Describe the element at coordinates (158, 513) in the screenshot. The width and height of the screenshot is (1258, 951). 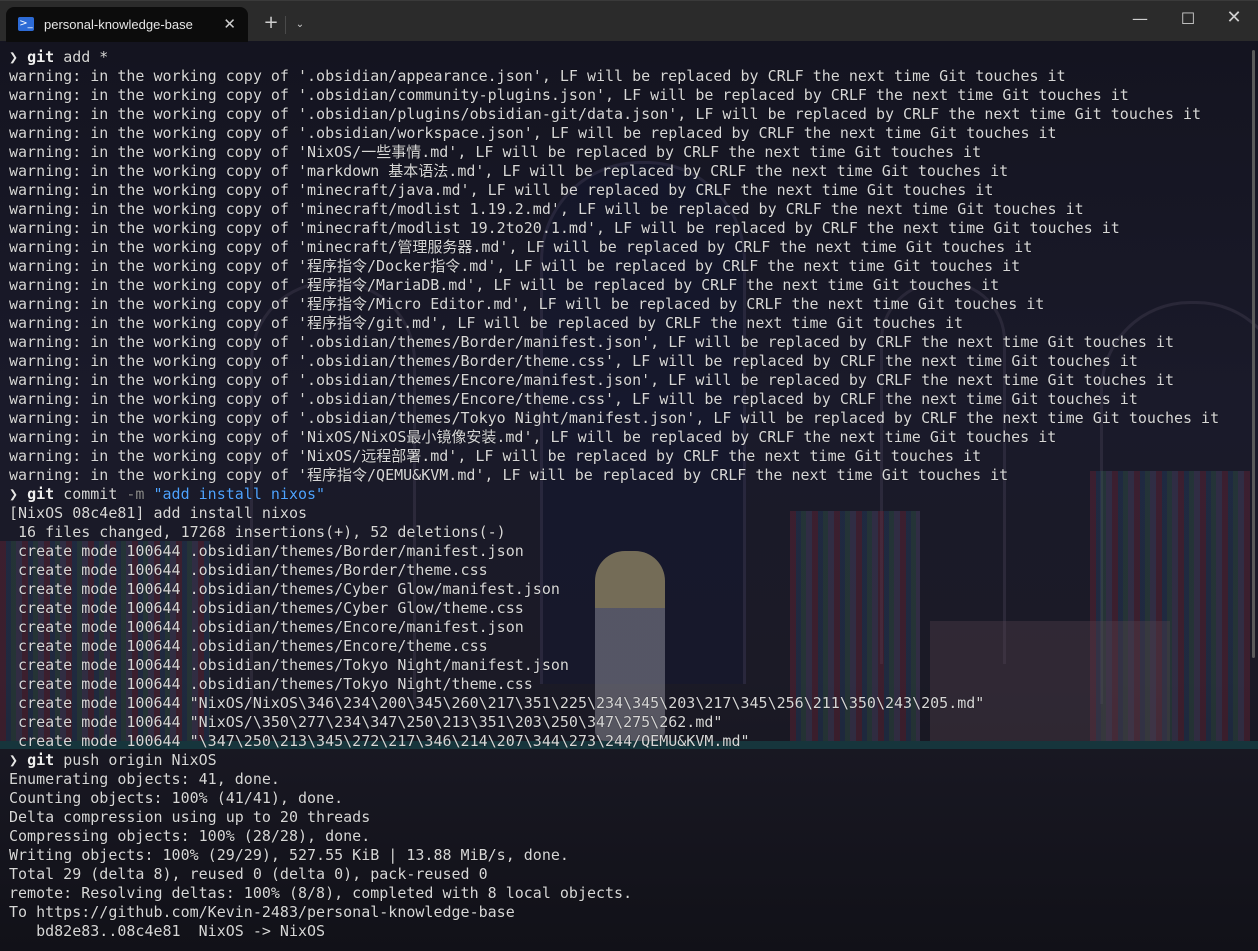
I see `output-line: [NixOS 08c4e81] add install nixos` at that location.